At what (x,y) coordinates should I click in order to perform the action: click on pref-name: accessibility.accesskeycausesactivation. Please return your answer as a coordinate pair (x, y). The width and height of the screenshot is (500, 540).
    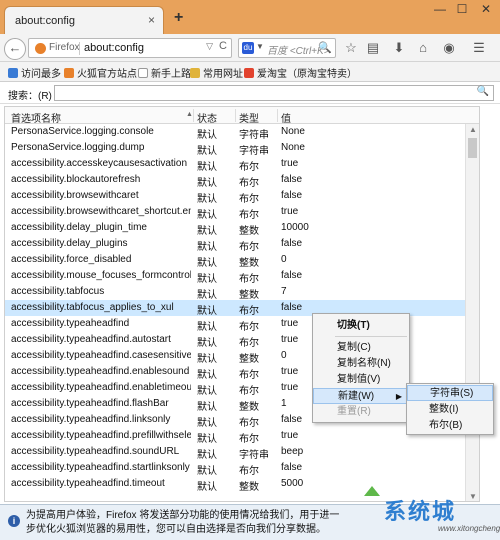
    Looking at the image, I should click on (99, 163).